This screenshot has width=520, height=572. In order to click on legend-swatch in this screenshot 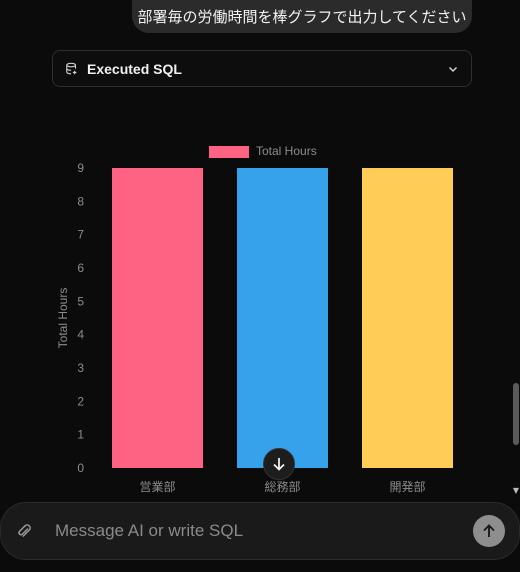, I will do `click(229, 152)`.